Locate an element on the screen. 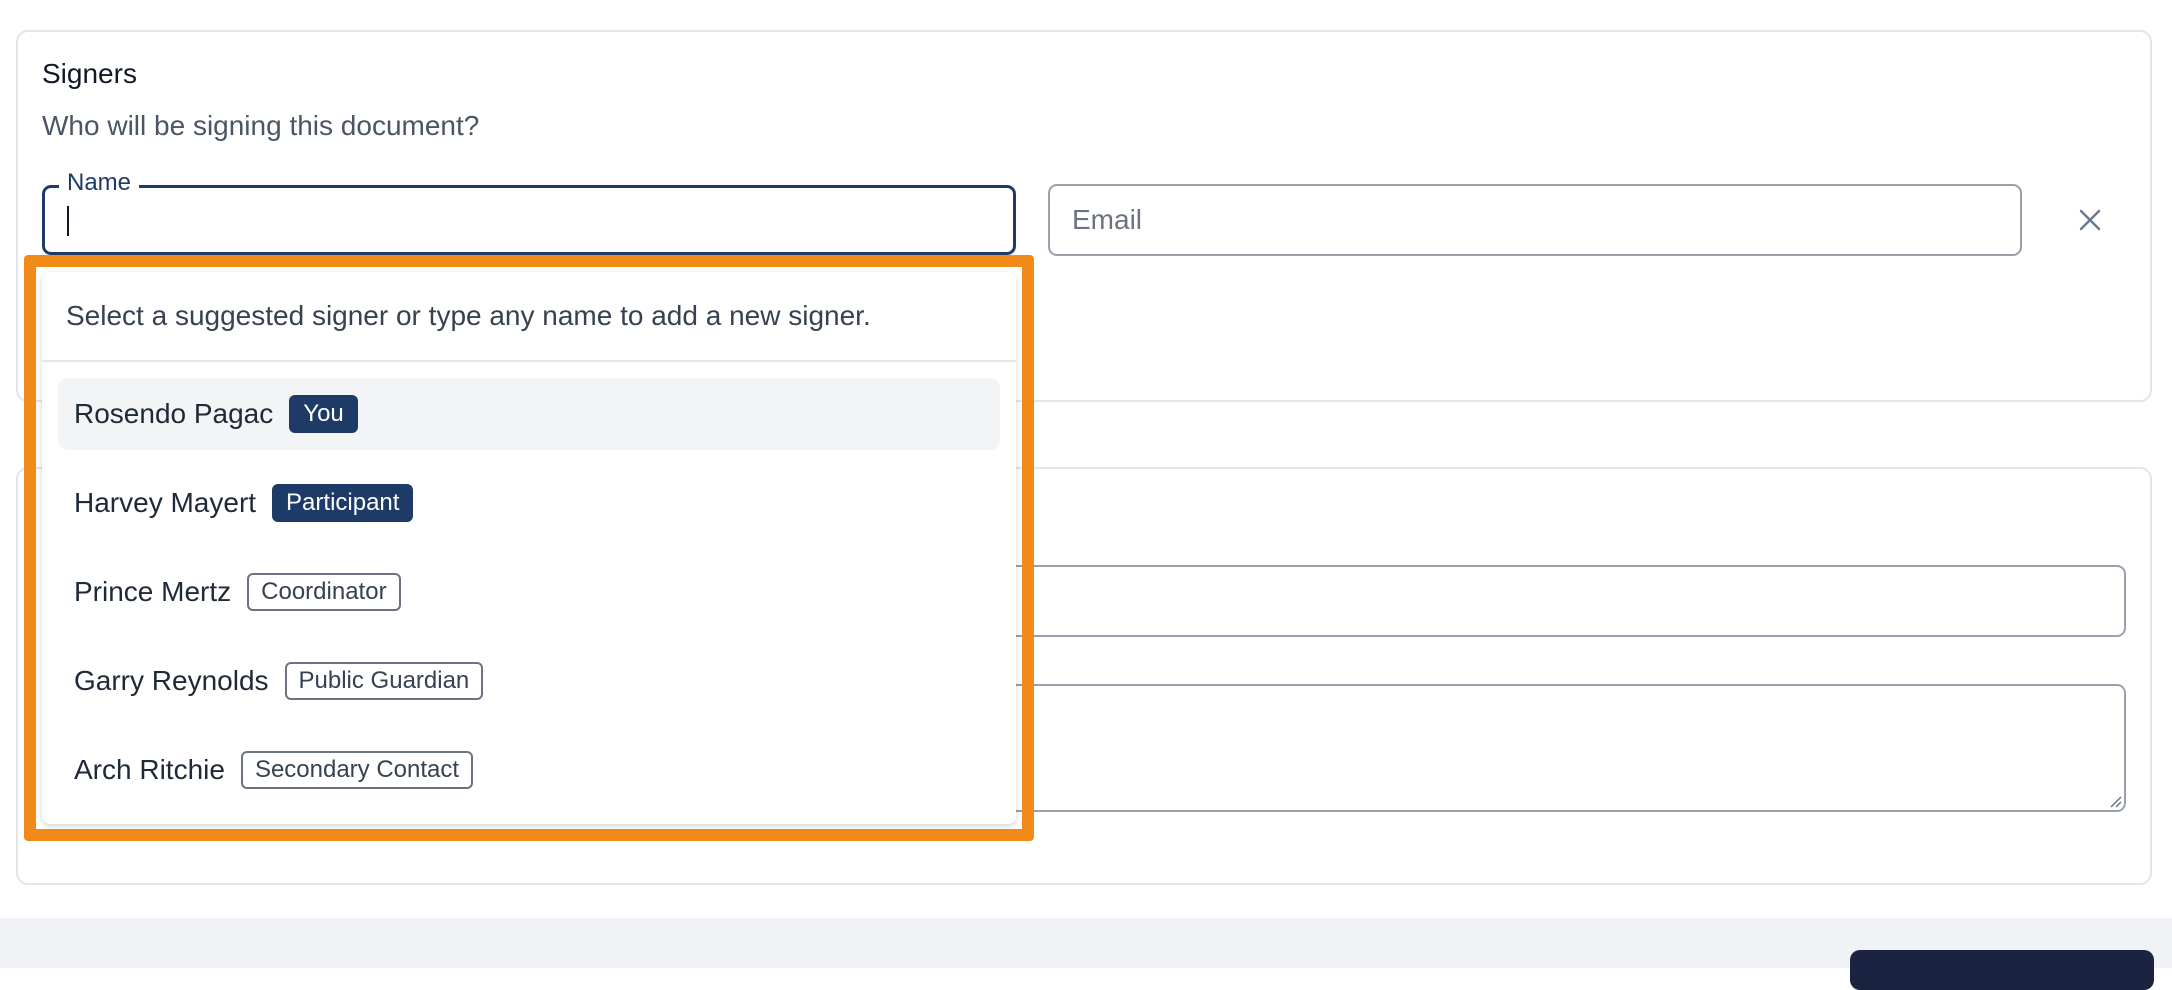 The image size is (2172, 990). email-input is located at coordinates (1535, 220).